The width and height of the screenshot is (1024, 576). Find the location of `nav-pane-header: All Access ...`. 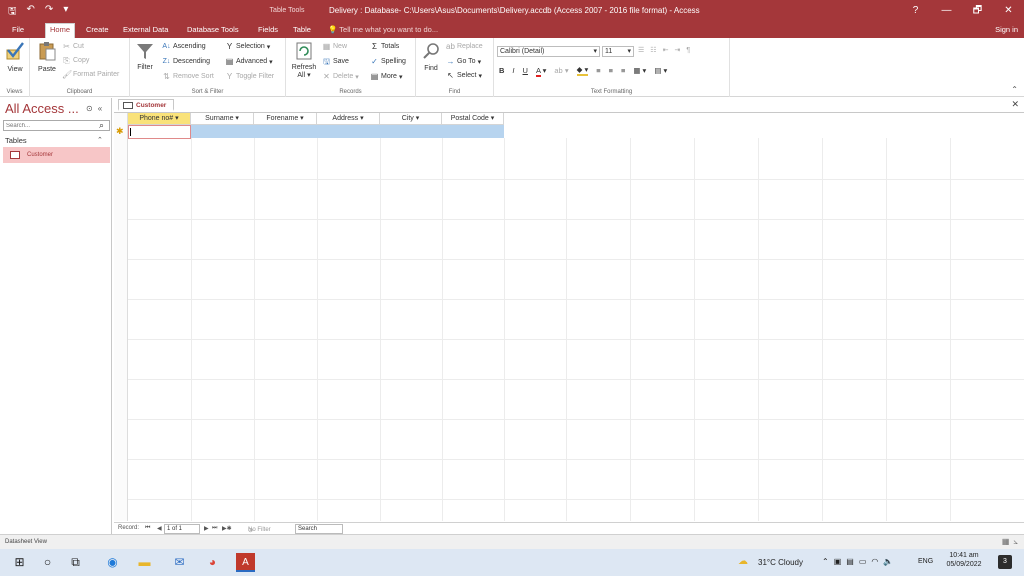

nav-pane-header: All Access ... is located at coordinates (42, 108).